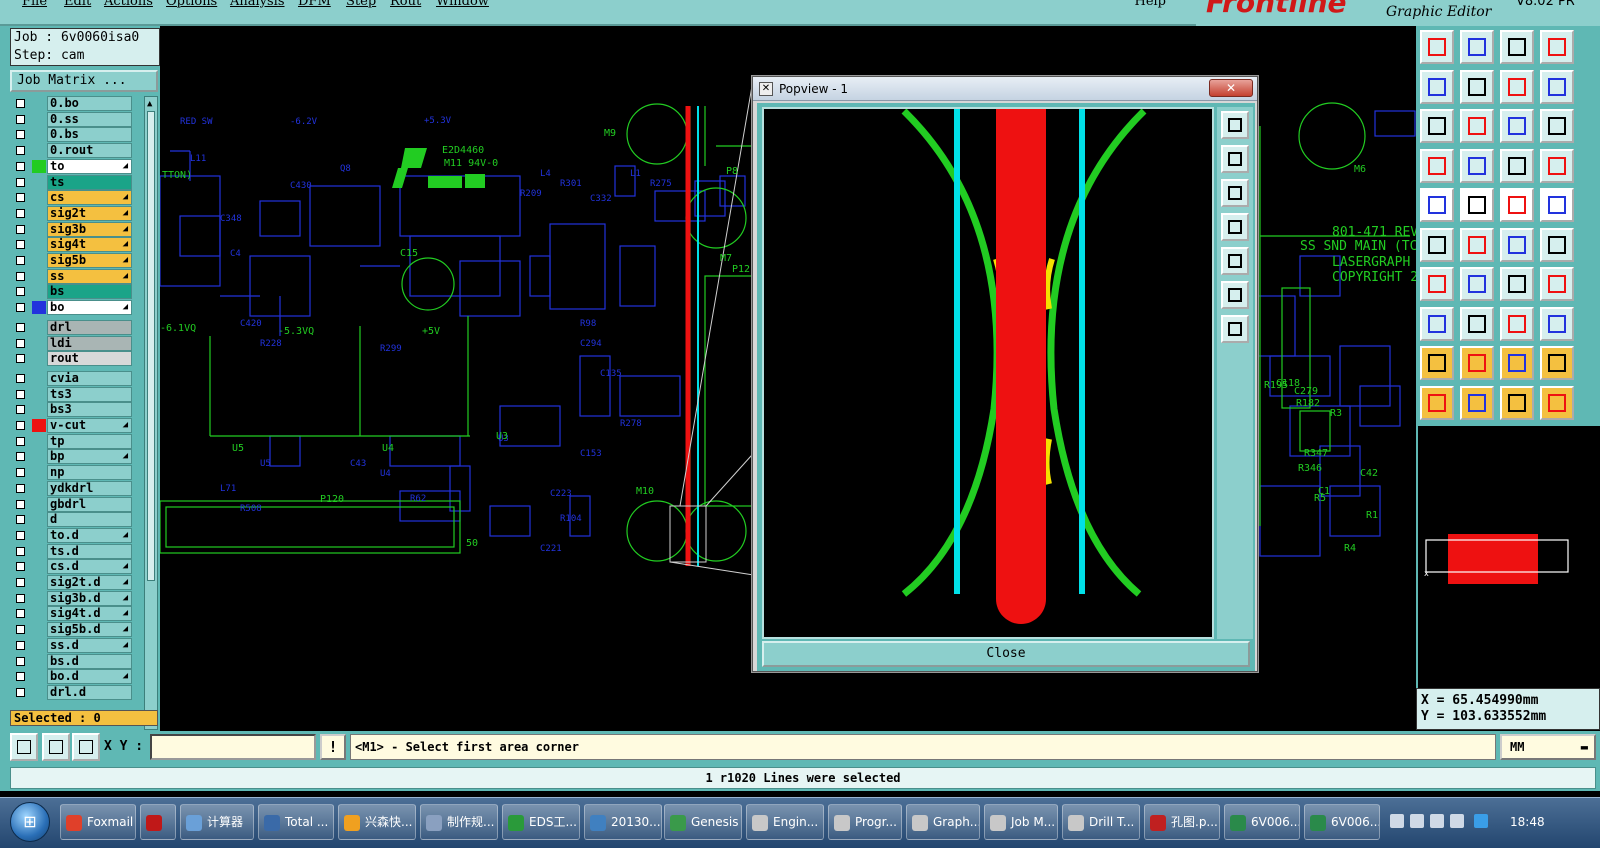 Image resolution: width=1600 pixels, height=848 pixels. I want to click on layer-row: sig5b.d ◢, so click(71, 630).